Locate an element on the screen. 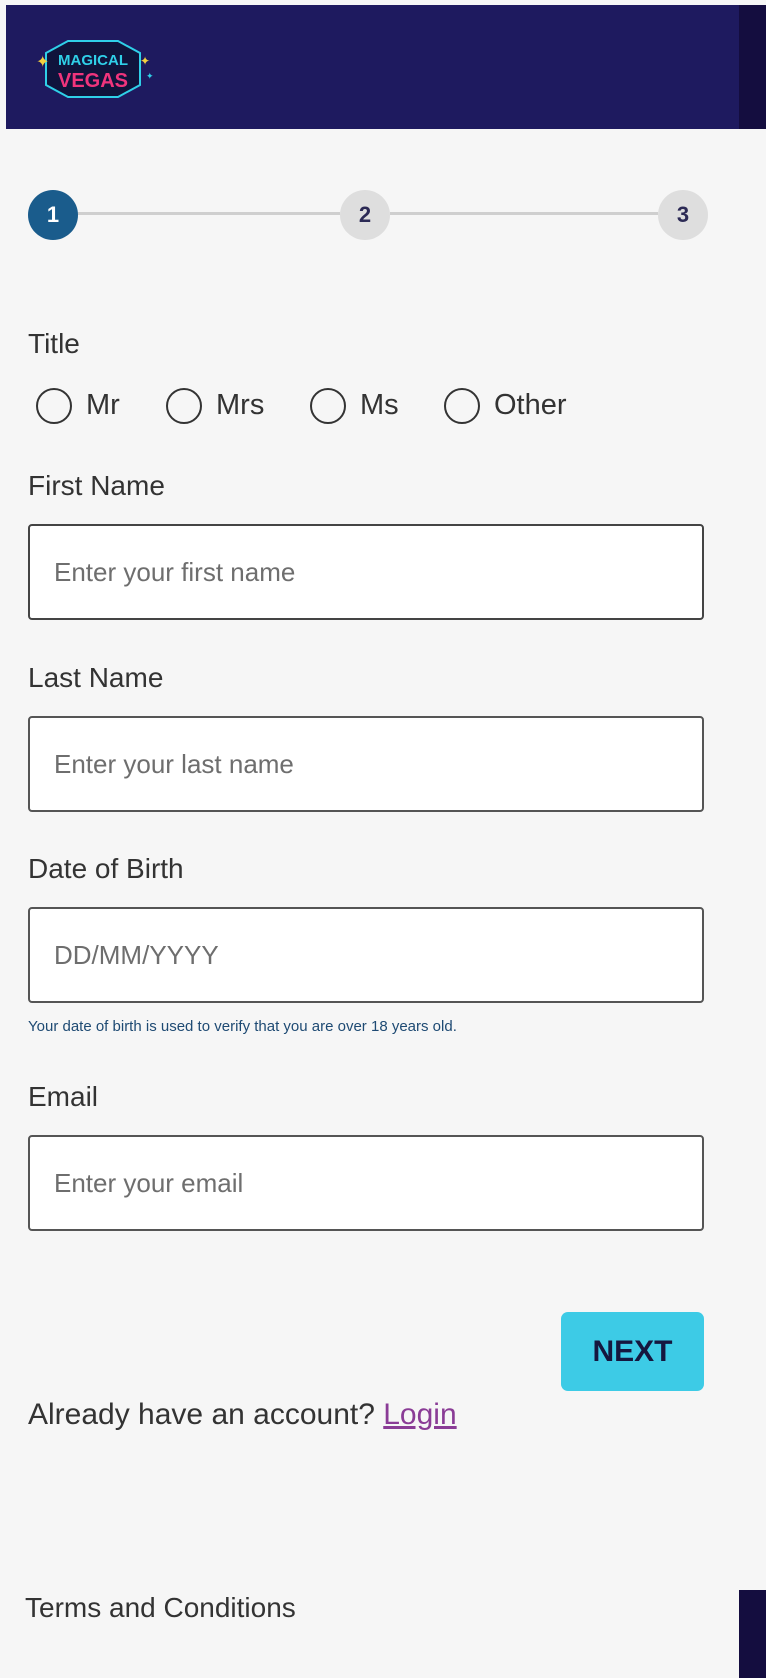  radio-label-ms: Ms is located at coordinates (379, 405).